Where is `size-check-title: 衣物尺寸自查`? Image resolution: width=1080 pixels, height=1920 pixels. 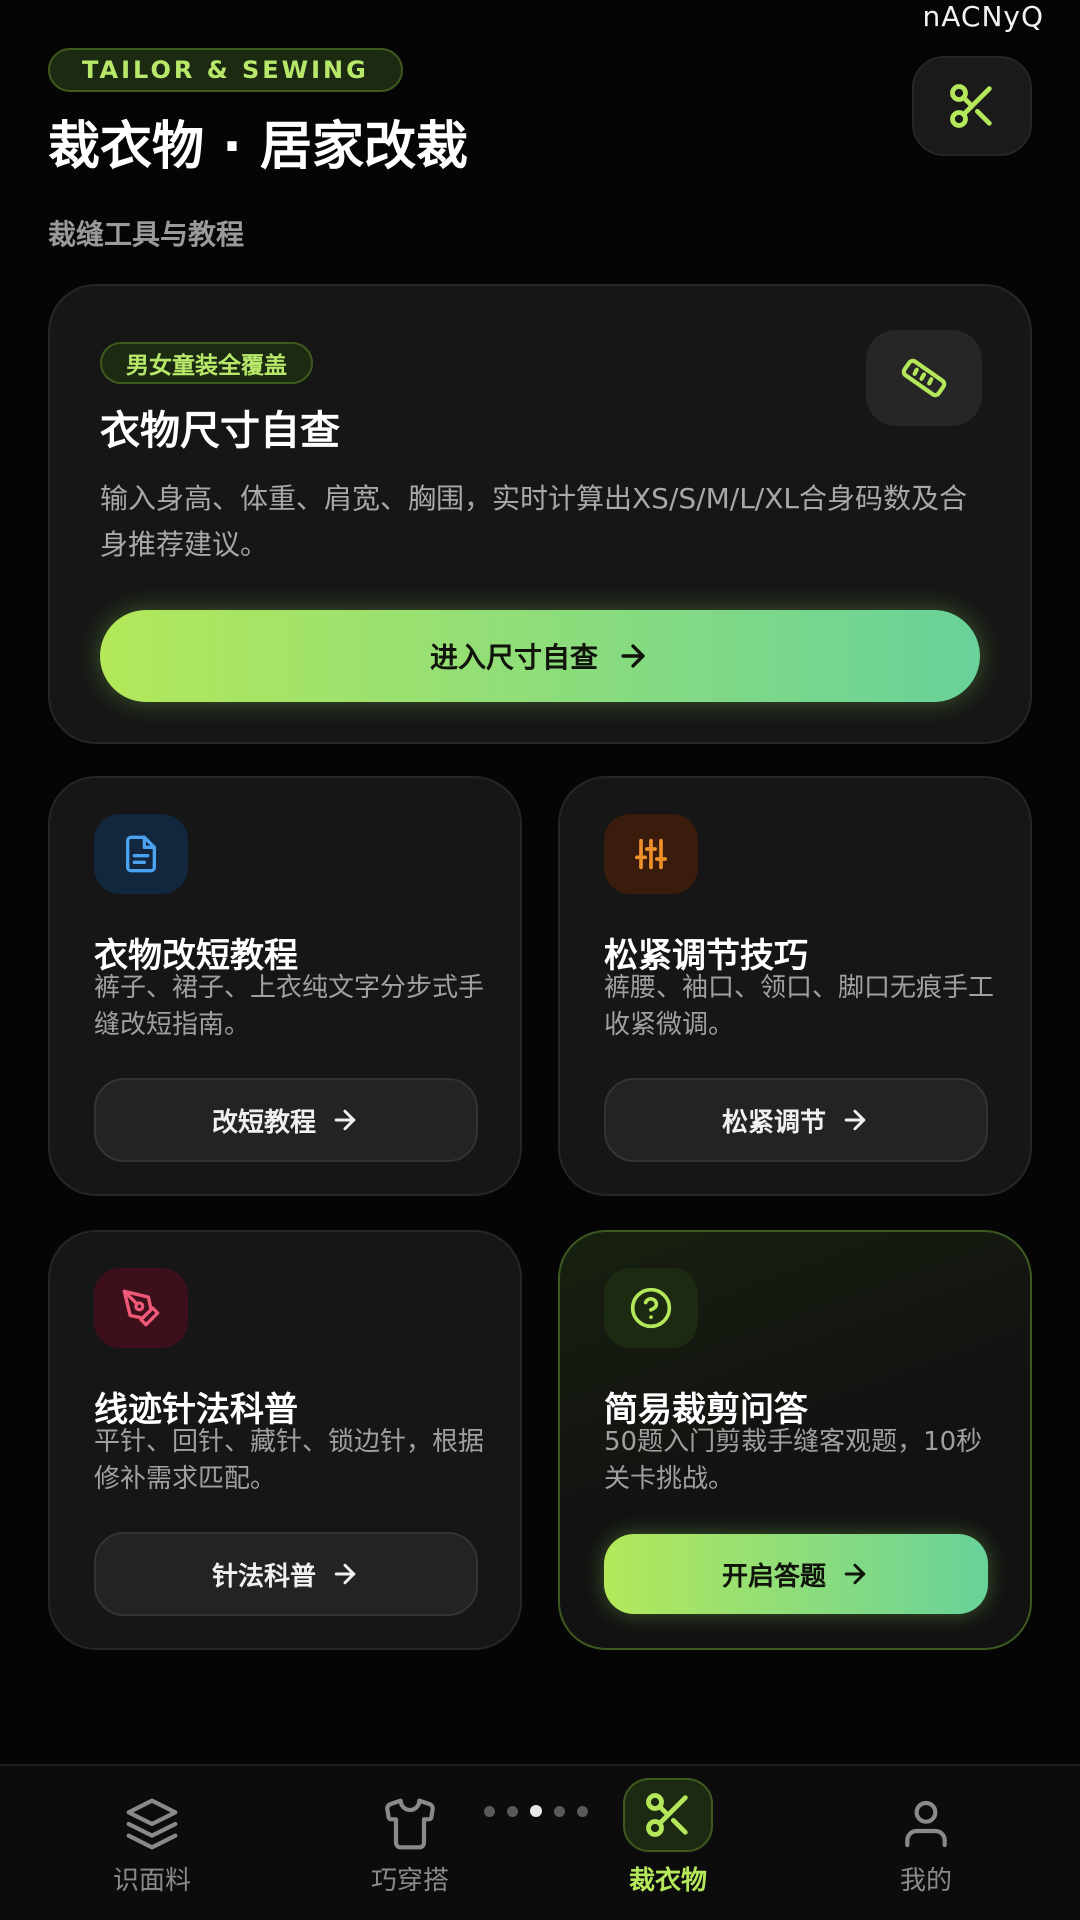 size-check-title: 衣物尺寸自查 is located at coordinates (220, 431).